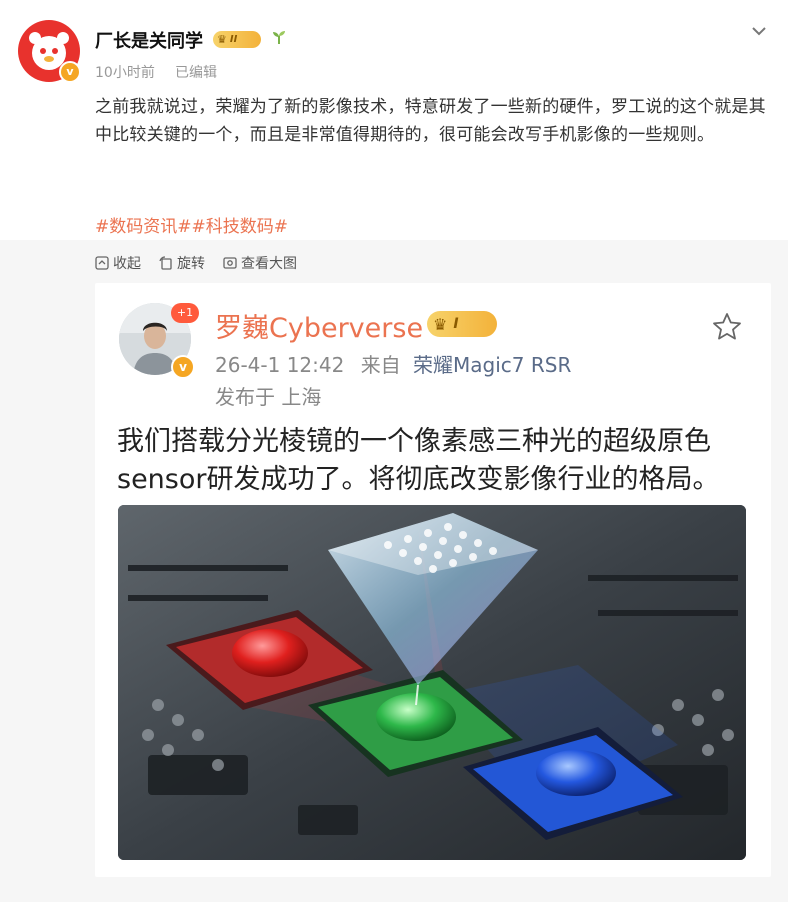 The width and height of the screenshot is (788, 902). Describe the element at coordinates (127, 264) in the screenshot. I see `collapse-label: 收起` at that location.